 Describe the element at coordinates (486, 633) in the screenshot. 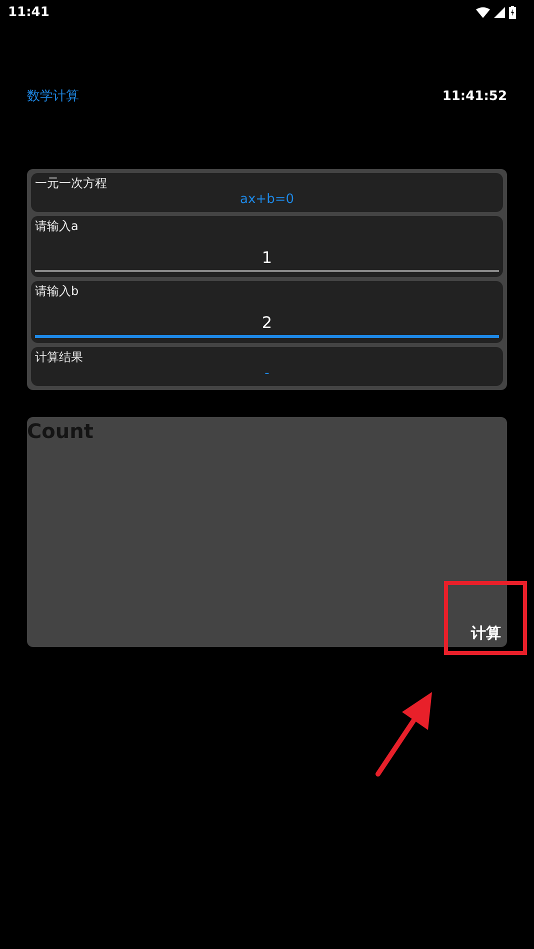

I see `calculate-button: 计算` at that location.